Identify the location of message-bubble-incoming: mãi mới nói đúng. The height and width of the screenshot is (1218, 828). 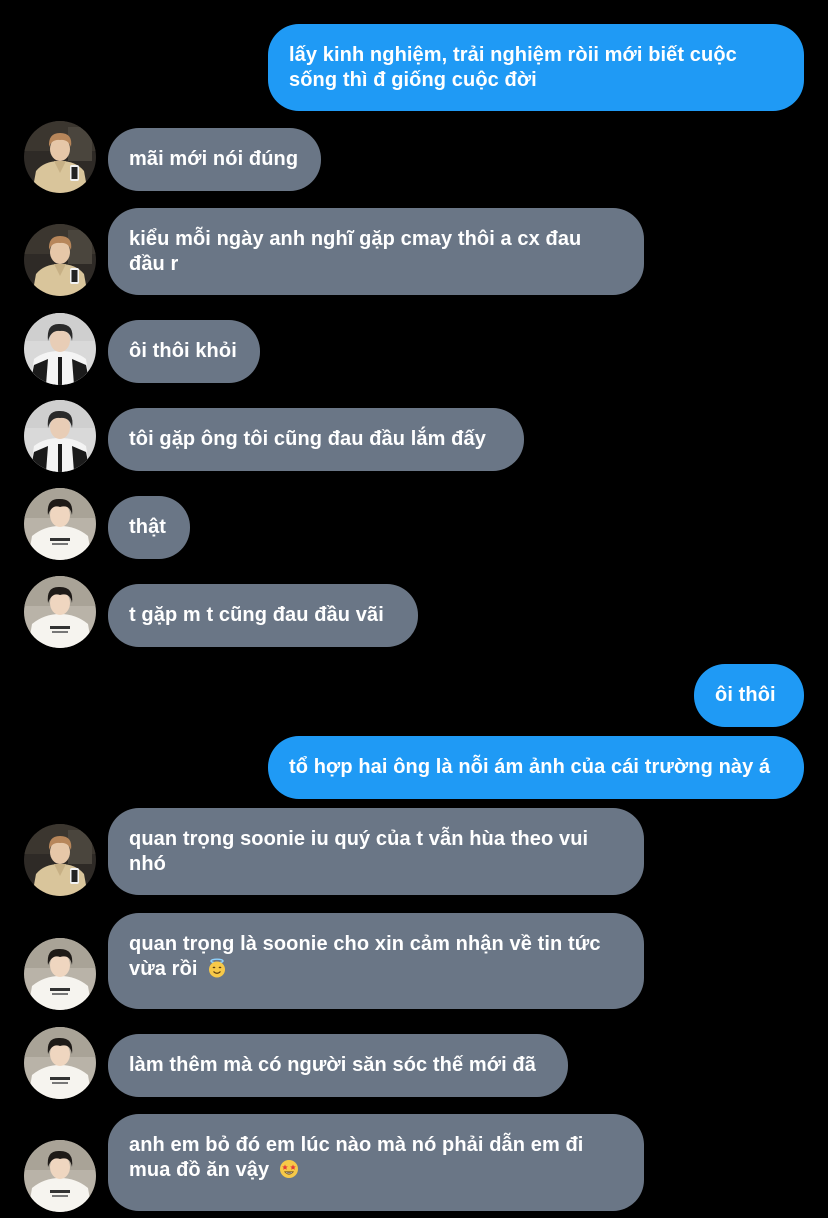
(214, 159).